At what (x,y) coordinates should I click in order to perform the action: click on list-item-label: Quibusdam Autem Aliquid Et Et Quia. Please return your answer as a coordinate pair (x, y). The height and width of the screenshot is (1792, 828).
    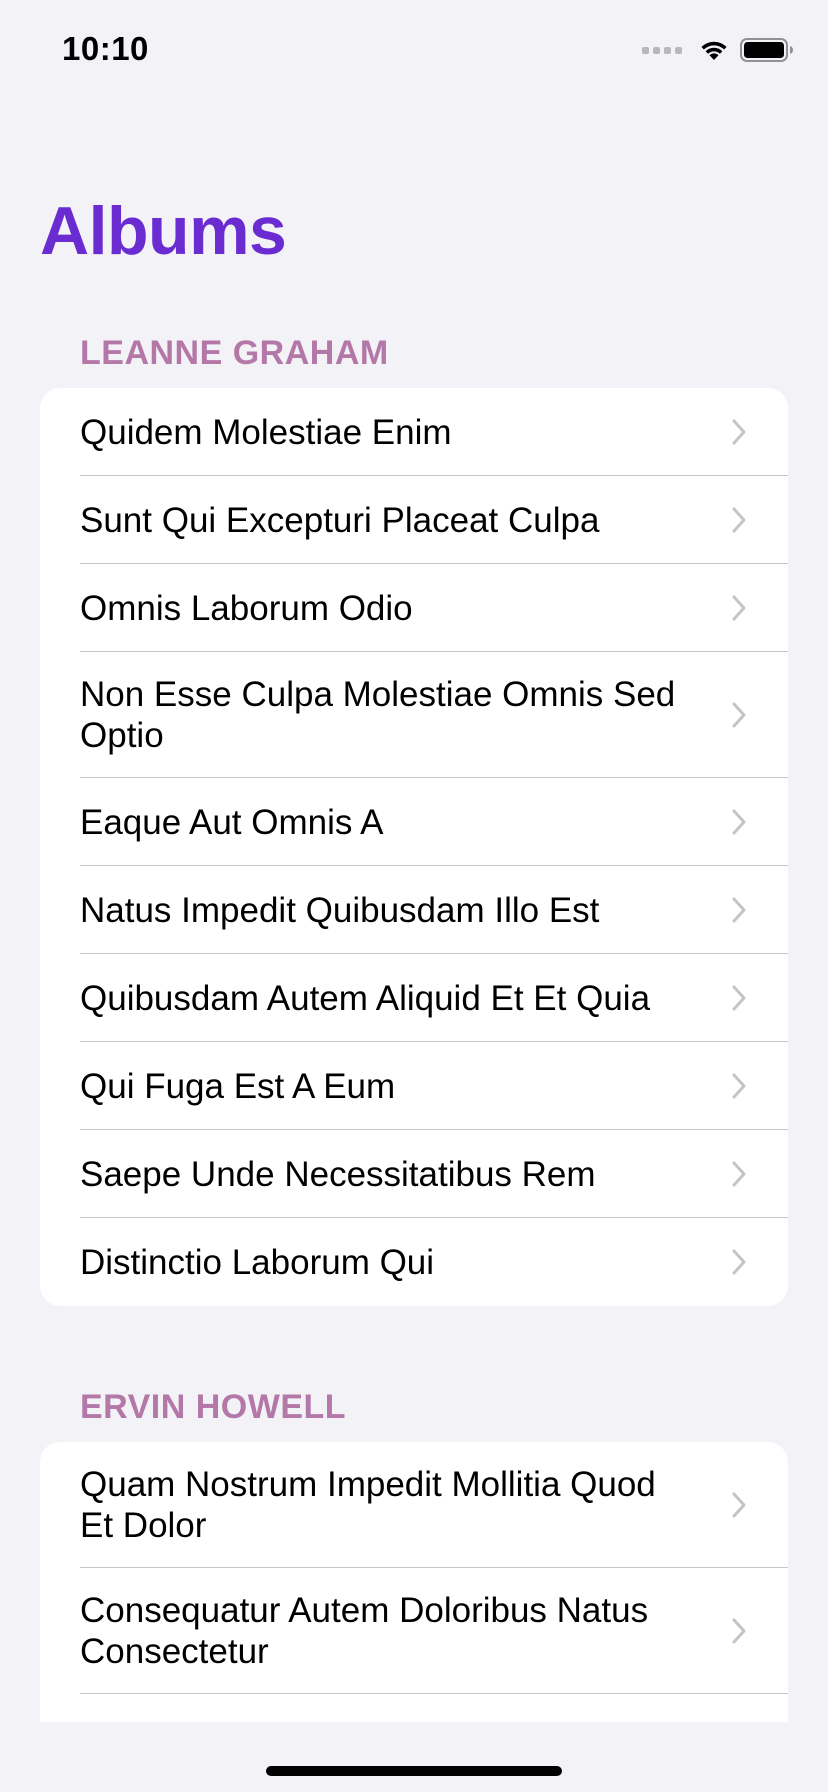
    Looking at the image, I should click on (365, 998).